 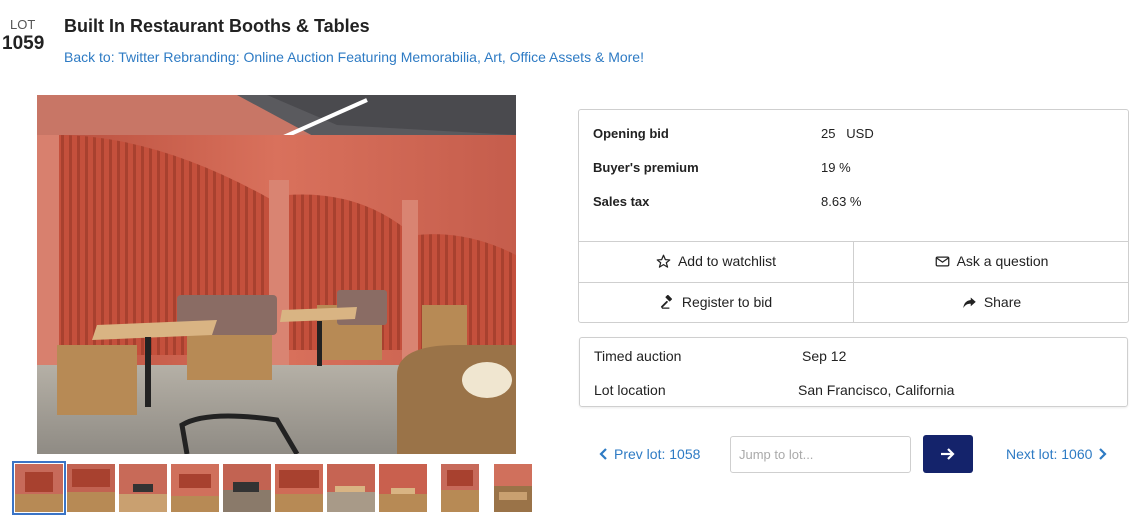 What do you see at coordinates (841, 201) in the screenshot?
I see `sales-tax-value: 8.63 %` at bounding box center [841, 201].